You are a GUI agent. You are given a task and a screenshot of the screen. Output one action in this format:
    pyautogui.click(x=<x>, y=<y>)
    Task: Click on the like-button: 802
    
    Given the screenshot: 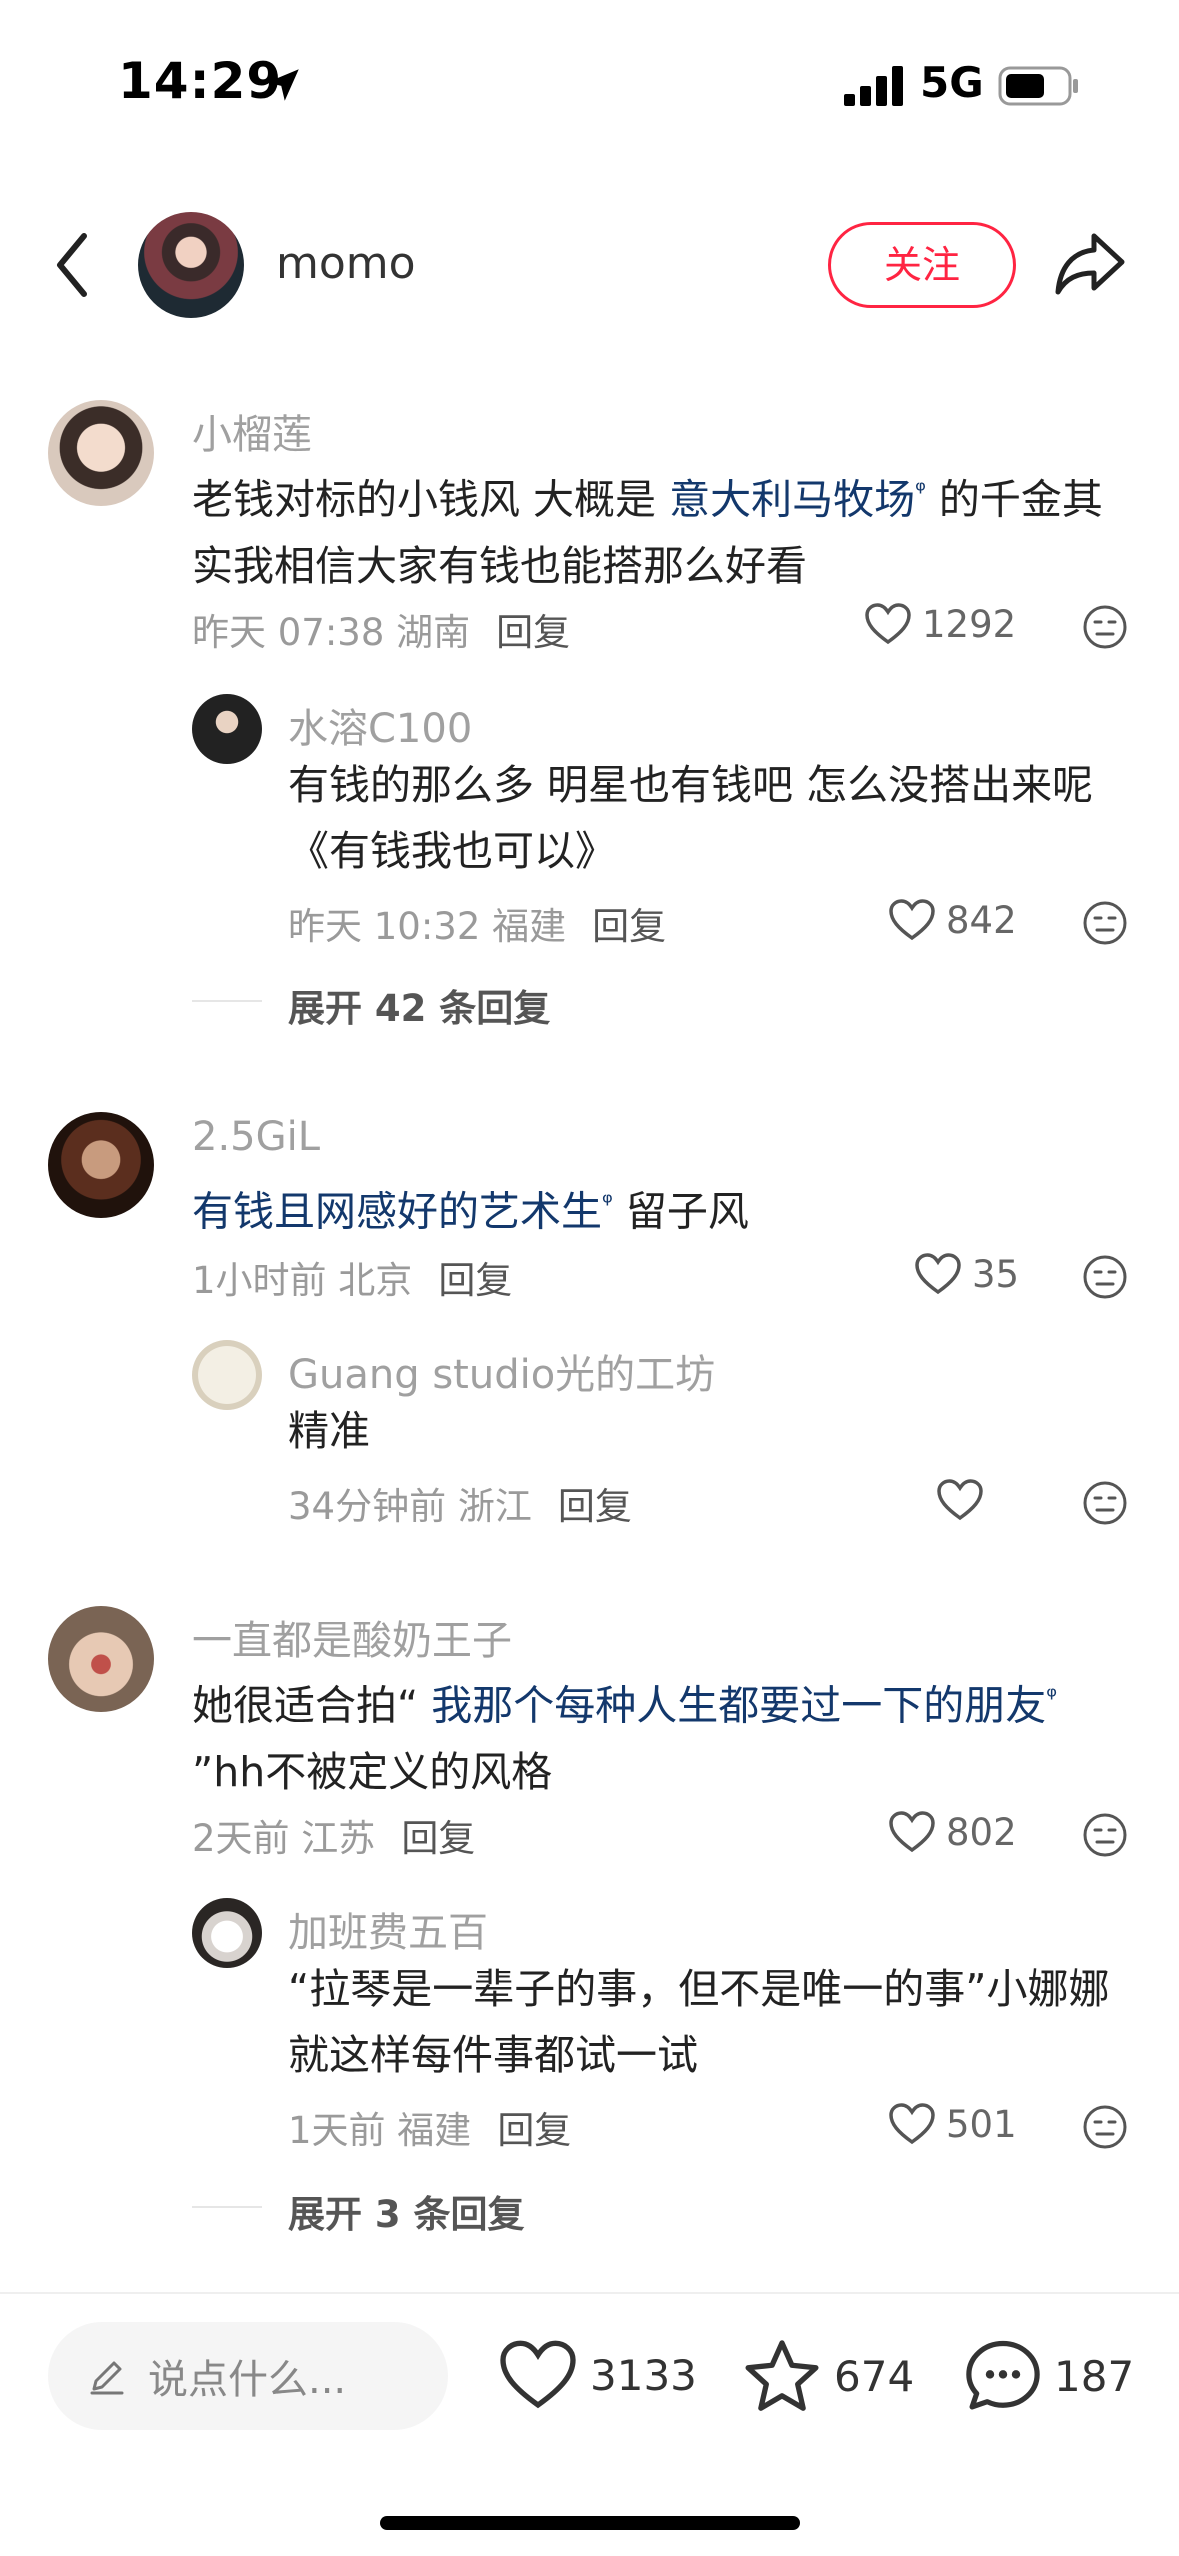 What is the action you would take?
    pyautogui.click(x=952, y=1832)
    